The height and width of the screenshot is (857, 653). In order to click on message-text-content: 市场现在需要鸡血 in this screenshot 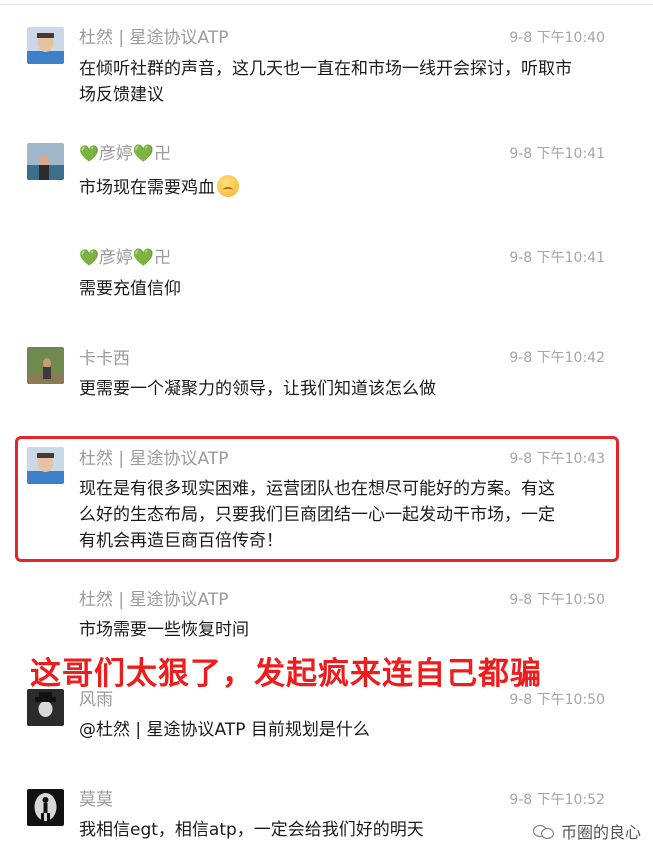, I will do `click(147, 188)`.